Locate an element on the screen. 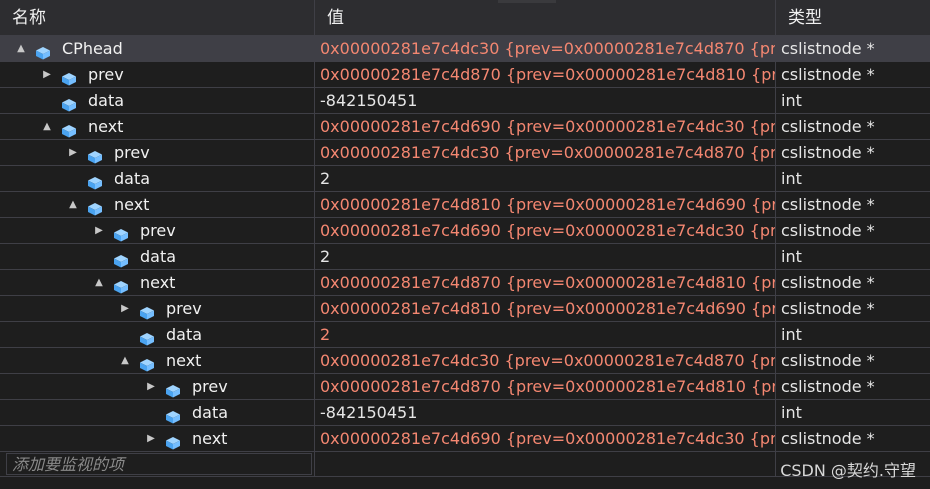 The image size is (930, 489). add-watch-input: 添加要监视的项 is located at coordinates (159, 464).